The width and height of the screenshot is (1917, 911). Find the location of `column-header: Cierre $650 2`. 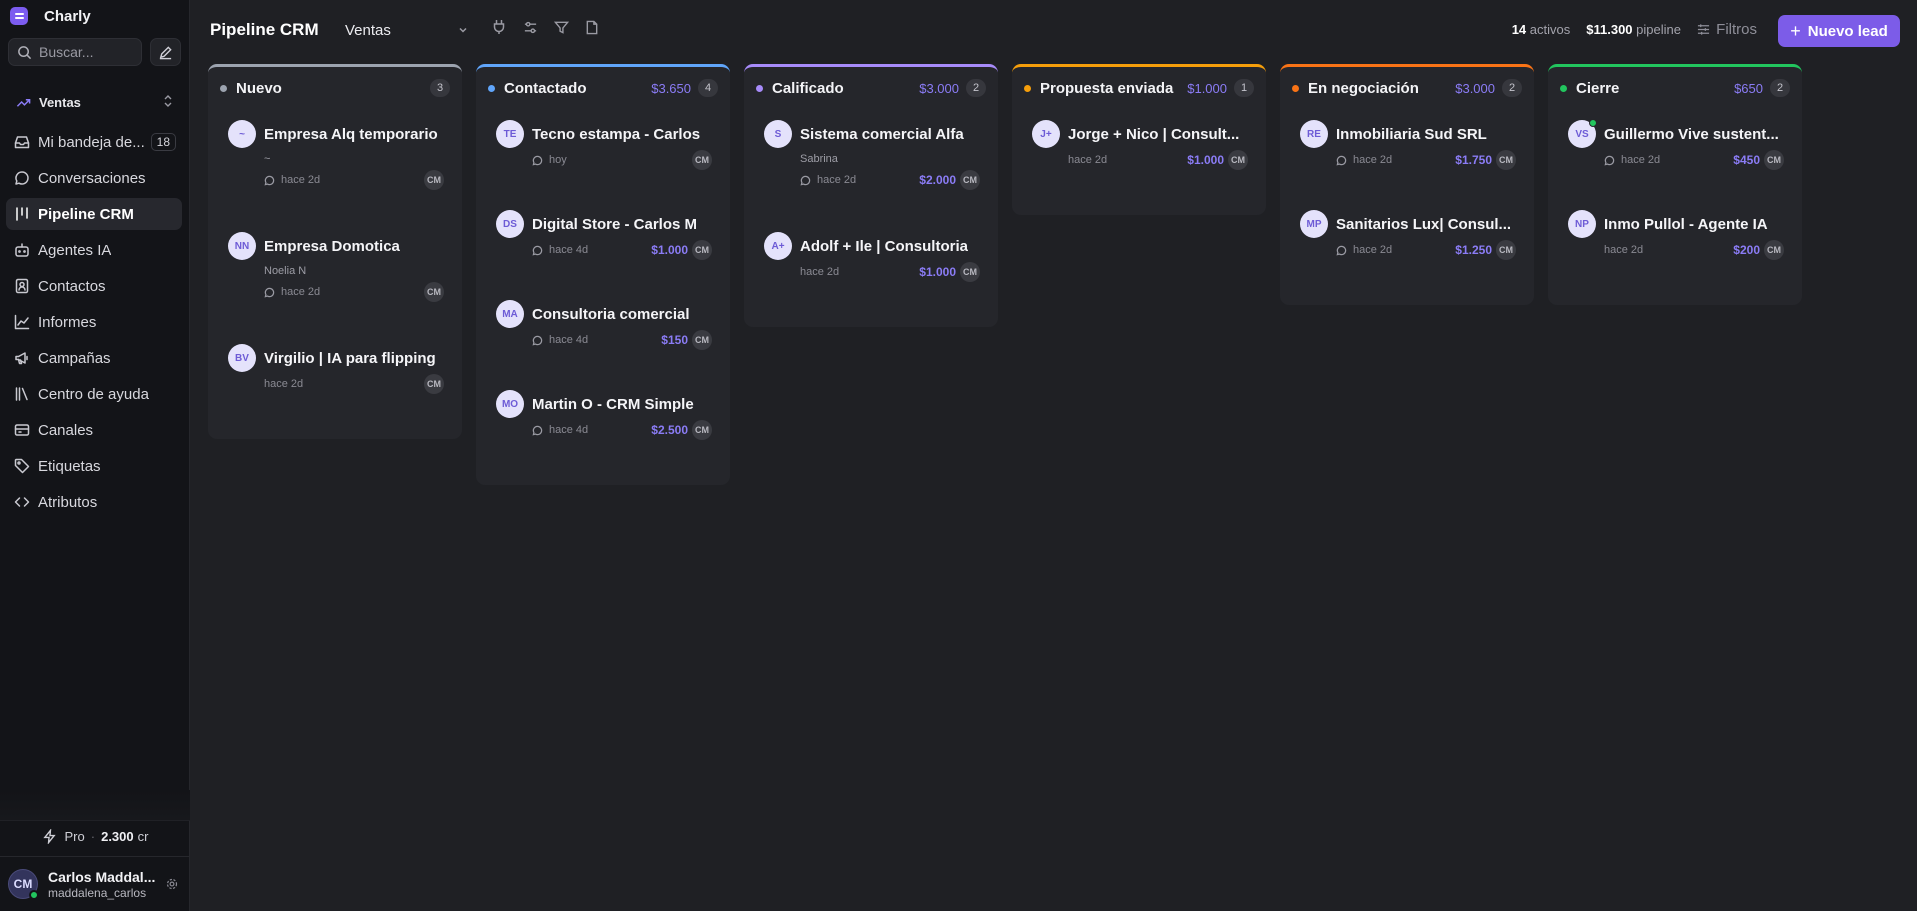

column-header: Cierre $650 2 is located at coordinates (1675, 88).